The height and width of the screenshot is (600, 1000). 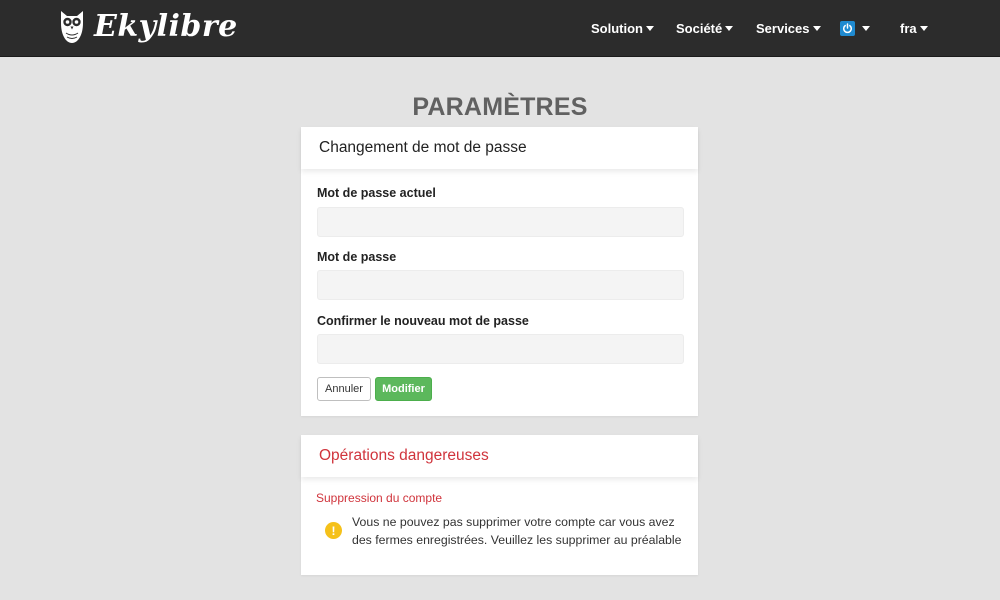 What do you see at coordinates (617, 28) in the screenshot?
I see `nav-solution-label: Solution` at bounding box center [617, 28].